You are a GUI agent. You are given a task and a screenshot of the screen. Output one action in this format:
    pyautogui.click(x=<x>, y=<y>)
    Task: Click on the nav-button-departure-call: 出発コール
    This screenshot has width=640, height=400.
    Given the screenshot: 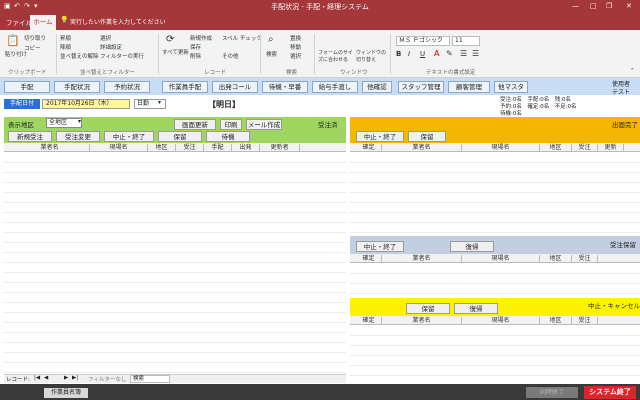 What is the action you would take?
    pyautogui.click(x=235, y=87)
    